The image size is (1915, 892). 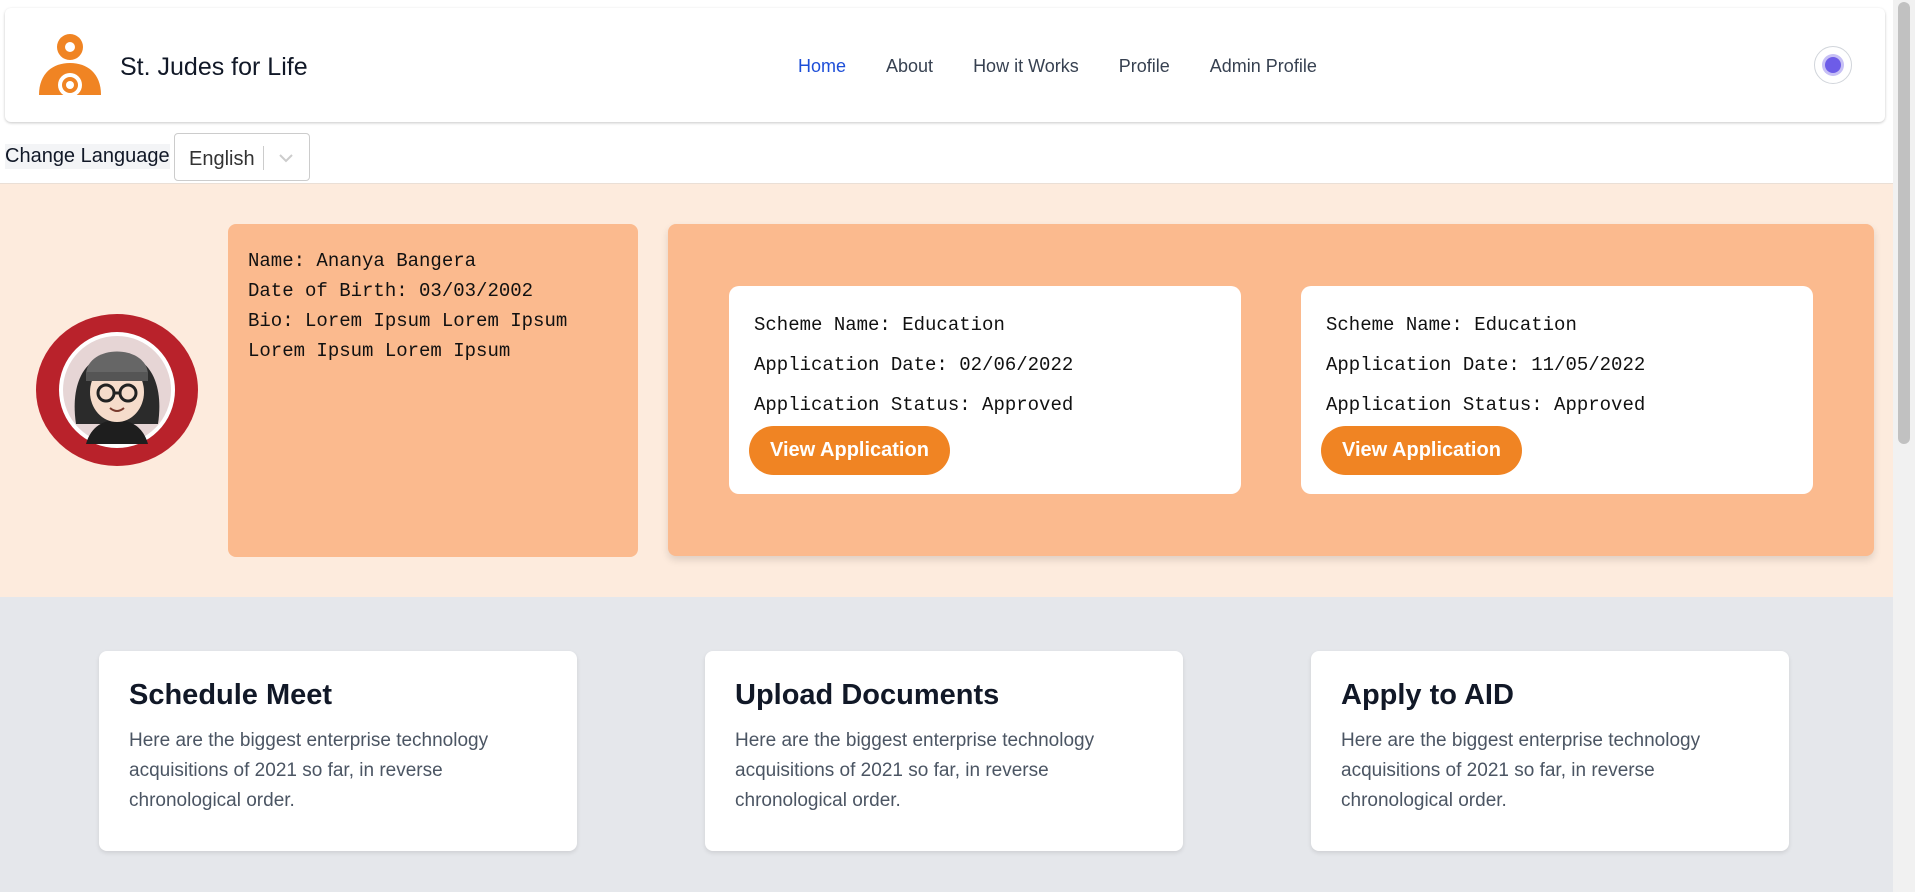 What do you see at coordinates (1026, 66) in the screenshot?
I see `nav-how-it-works: How it Works` at bounding box center [1026, 66].